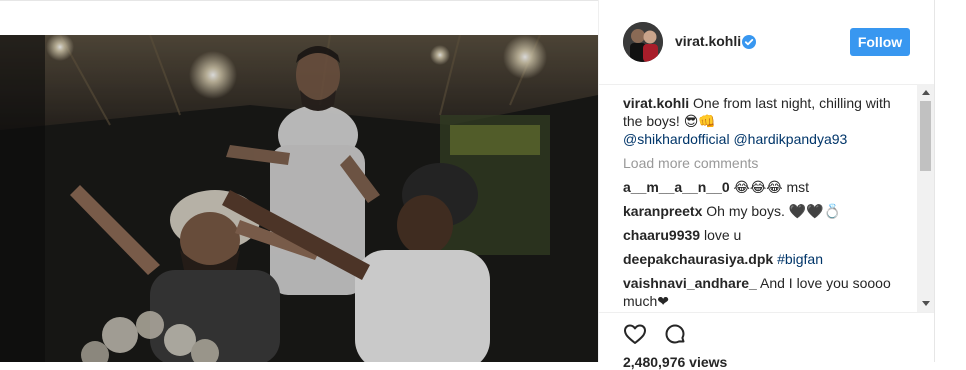 The width and height of the screenshot is (966, 370). Describe the element at coordinates (722, 235) in the screenshot. I see `comment-text: love u` at that location.